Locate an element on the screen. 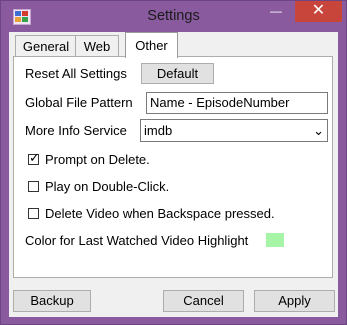 This screenshot has width=347, height=325. checkmark-icon: ✓ is located at coordinates (34, 157).